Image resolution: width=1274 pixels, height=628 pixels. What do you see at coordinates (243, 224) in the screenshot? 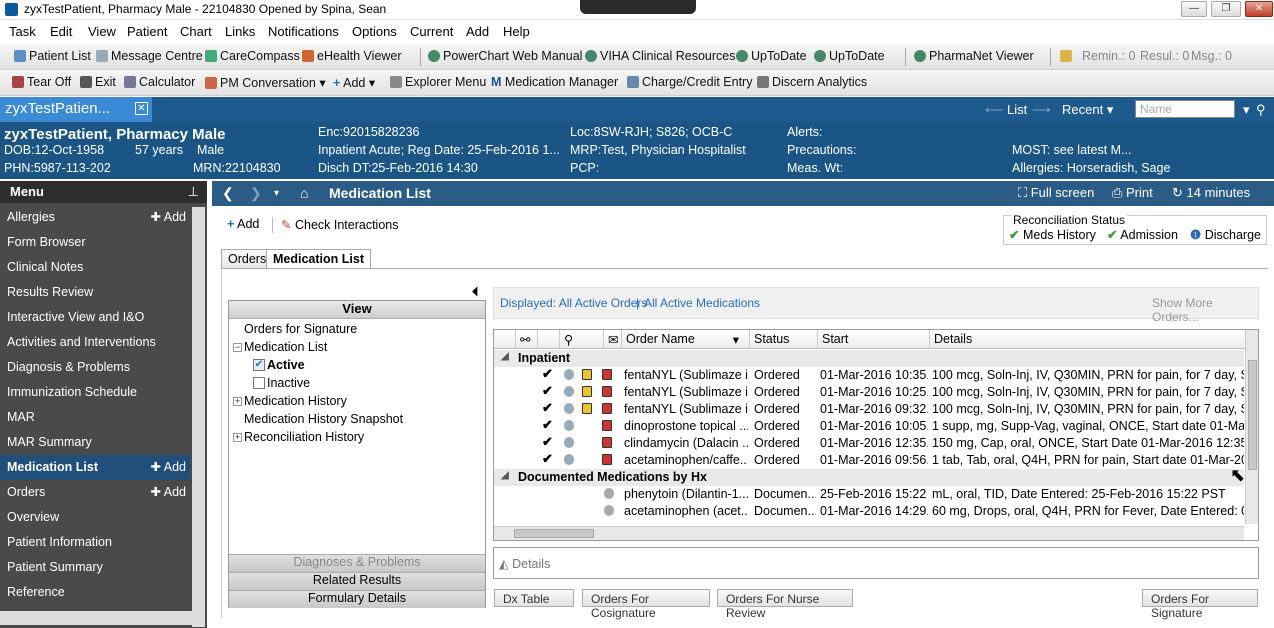
I see `add-medication-action: + Add` at bounding box center [243, 224].